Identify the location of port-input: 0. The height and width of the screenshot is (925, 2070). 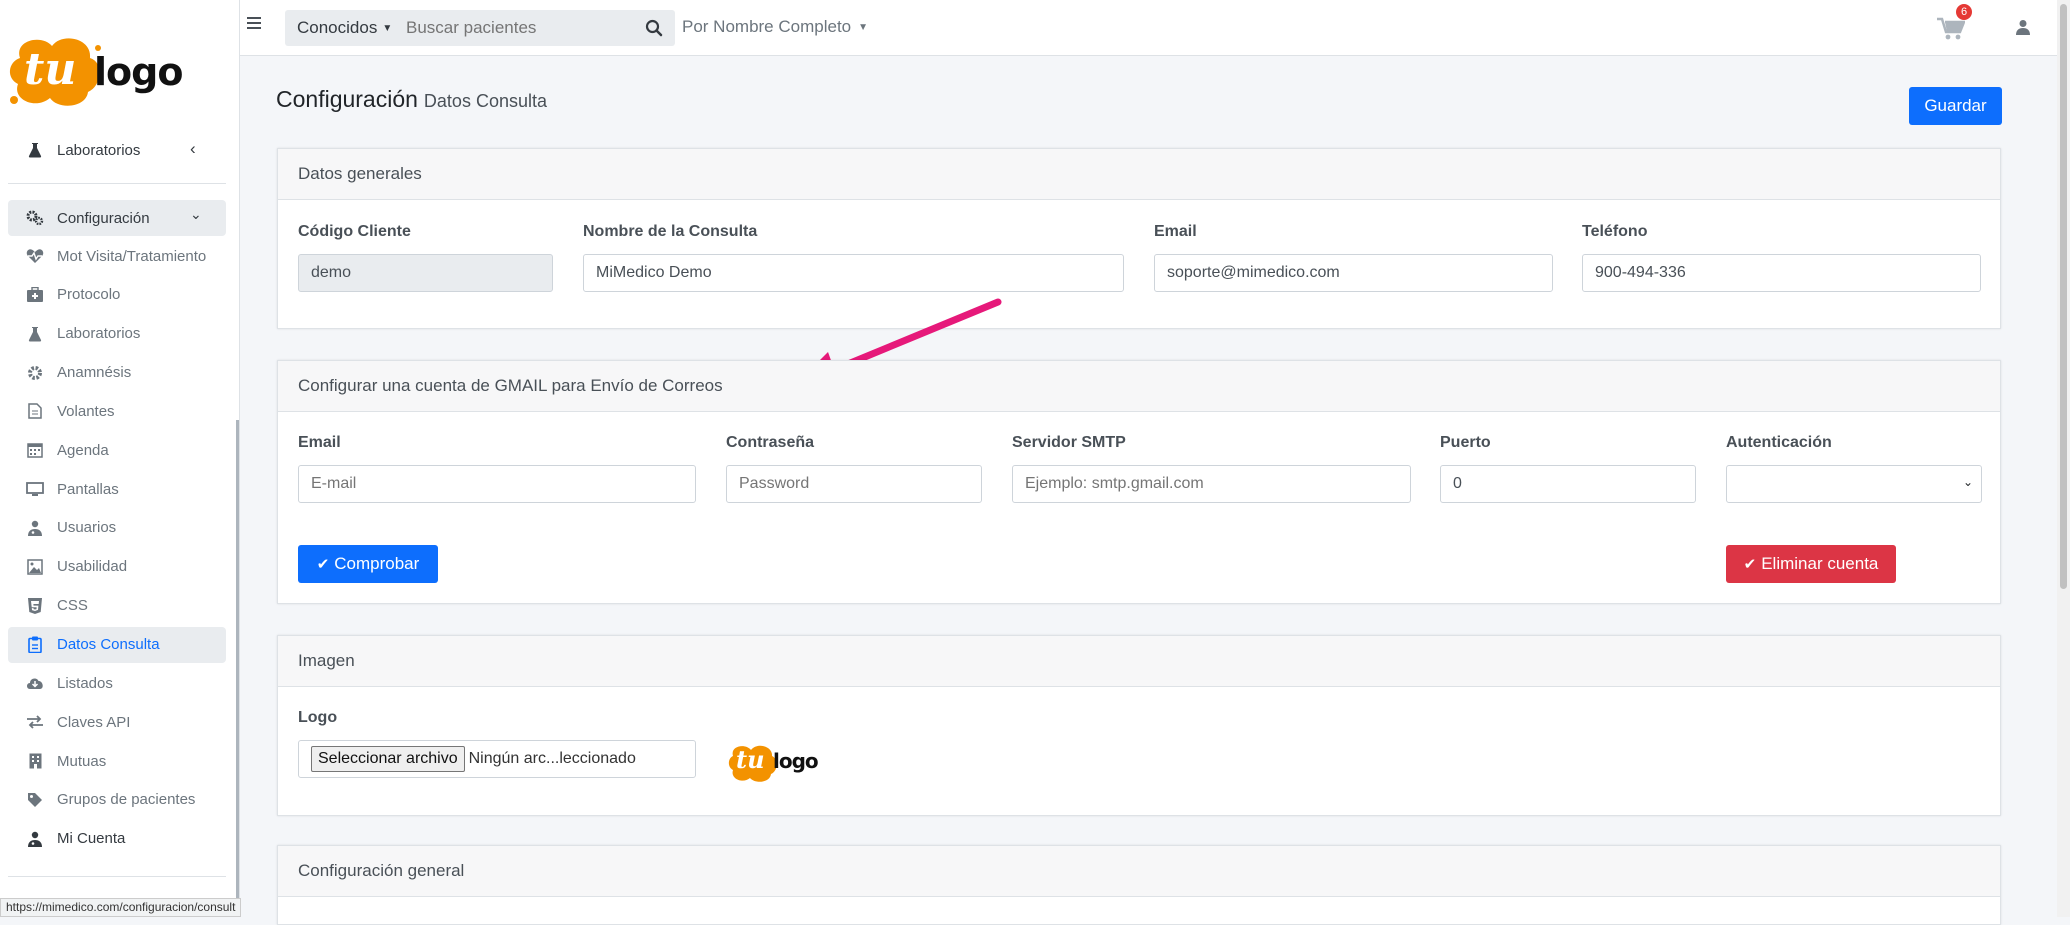
(1568, 484).